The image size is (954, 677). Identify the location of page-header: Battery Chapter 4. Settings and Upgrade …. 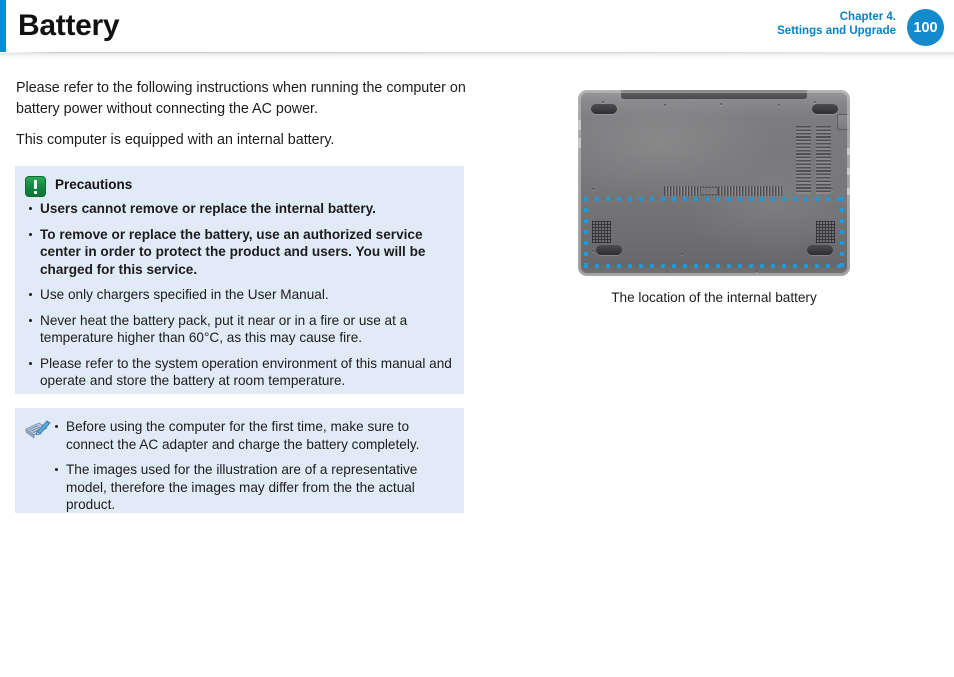
(477, 26).